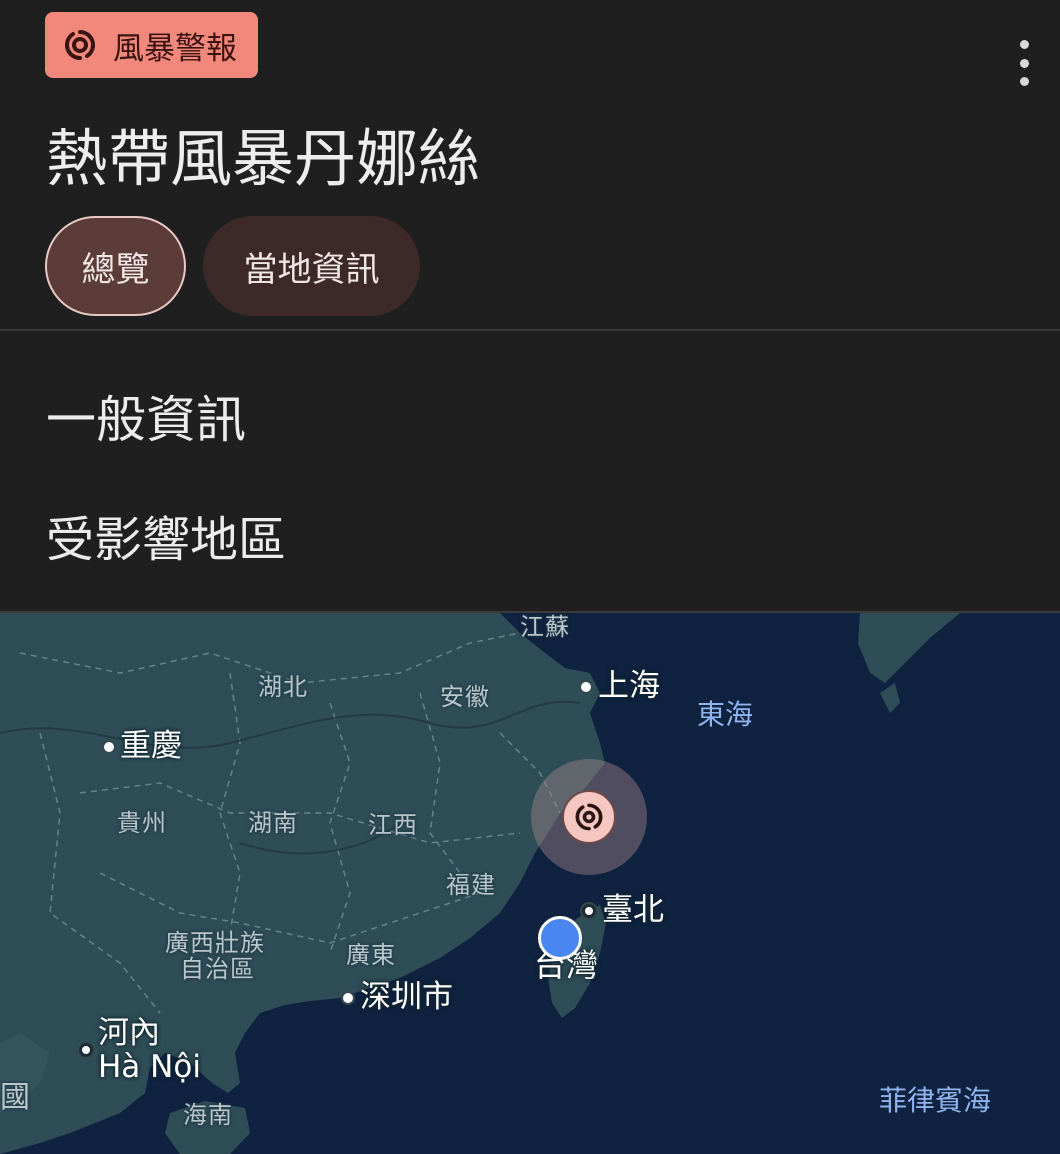 This screenshot has height=1154, width=1060. What do you see at coordinates (1024, 63) in the screenshot?
I see `more-vert-icon` at bounding box center [1024, 63].